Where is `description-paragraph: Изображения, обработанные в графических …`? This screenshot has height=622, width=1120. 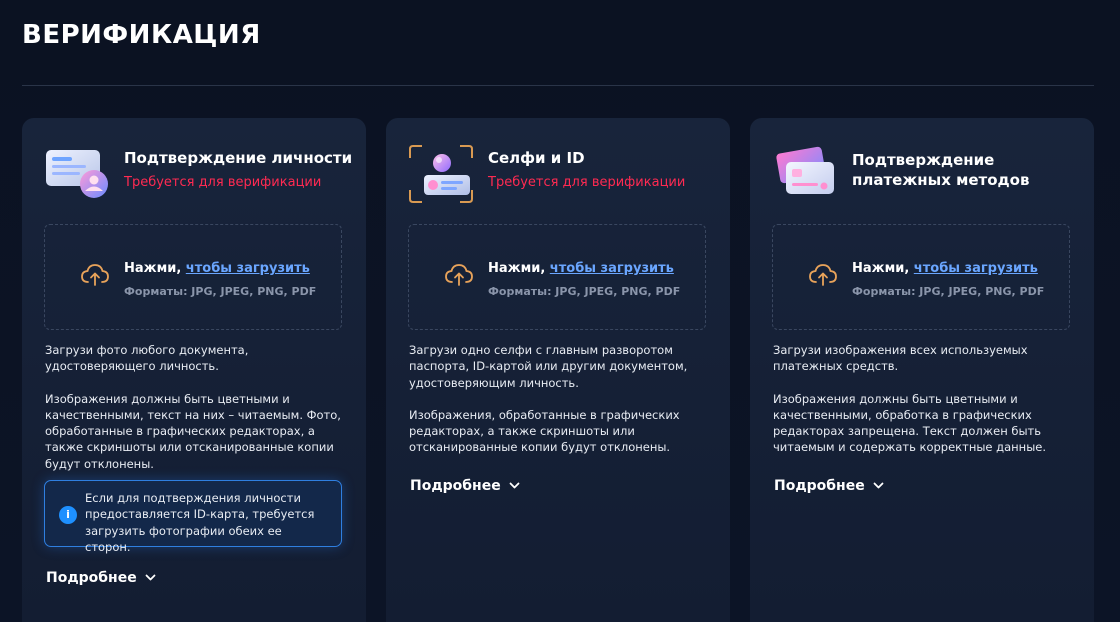 description-paragraph: Изображения, обработанные в графических … is located at coordinates (544, 431).